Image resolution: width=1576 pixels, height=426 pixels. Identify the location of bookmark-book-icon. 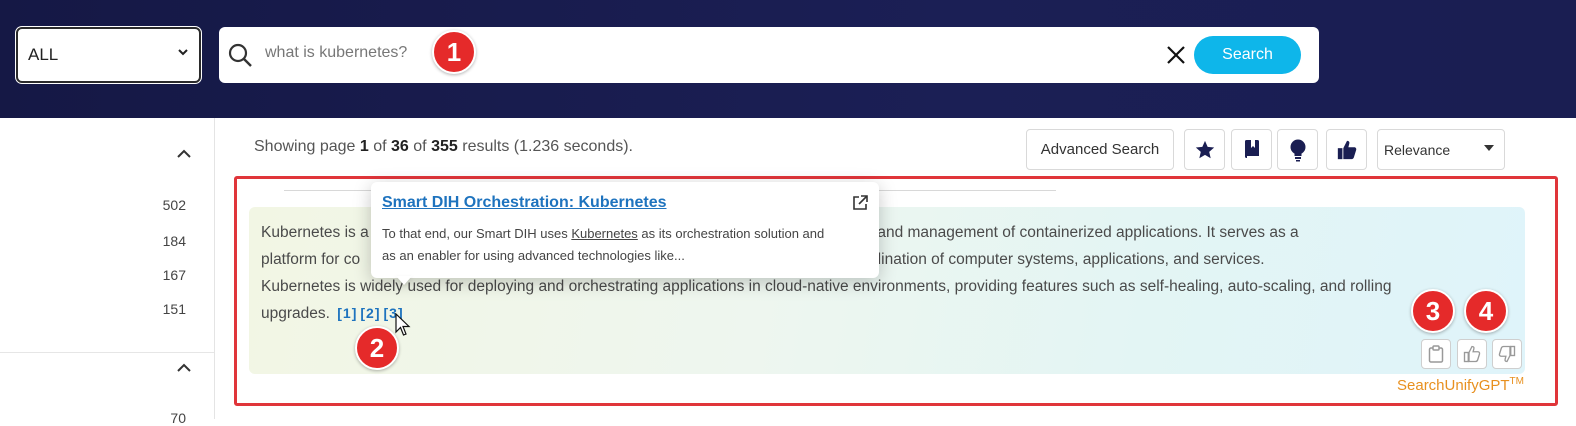
(1251, 149).